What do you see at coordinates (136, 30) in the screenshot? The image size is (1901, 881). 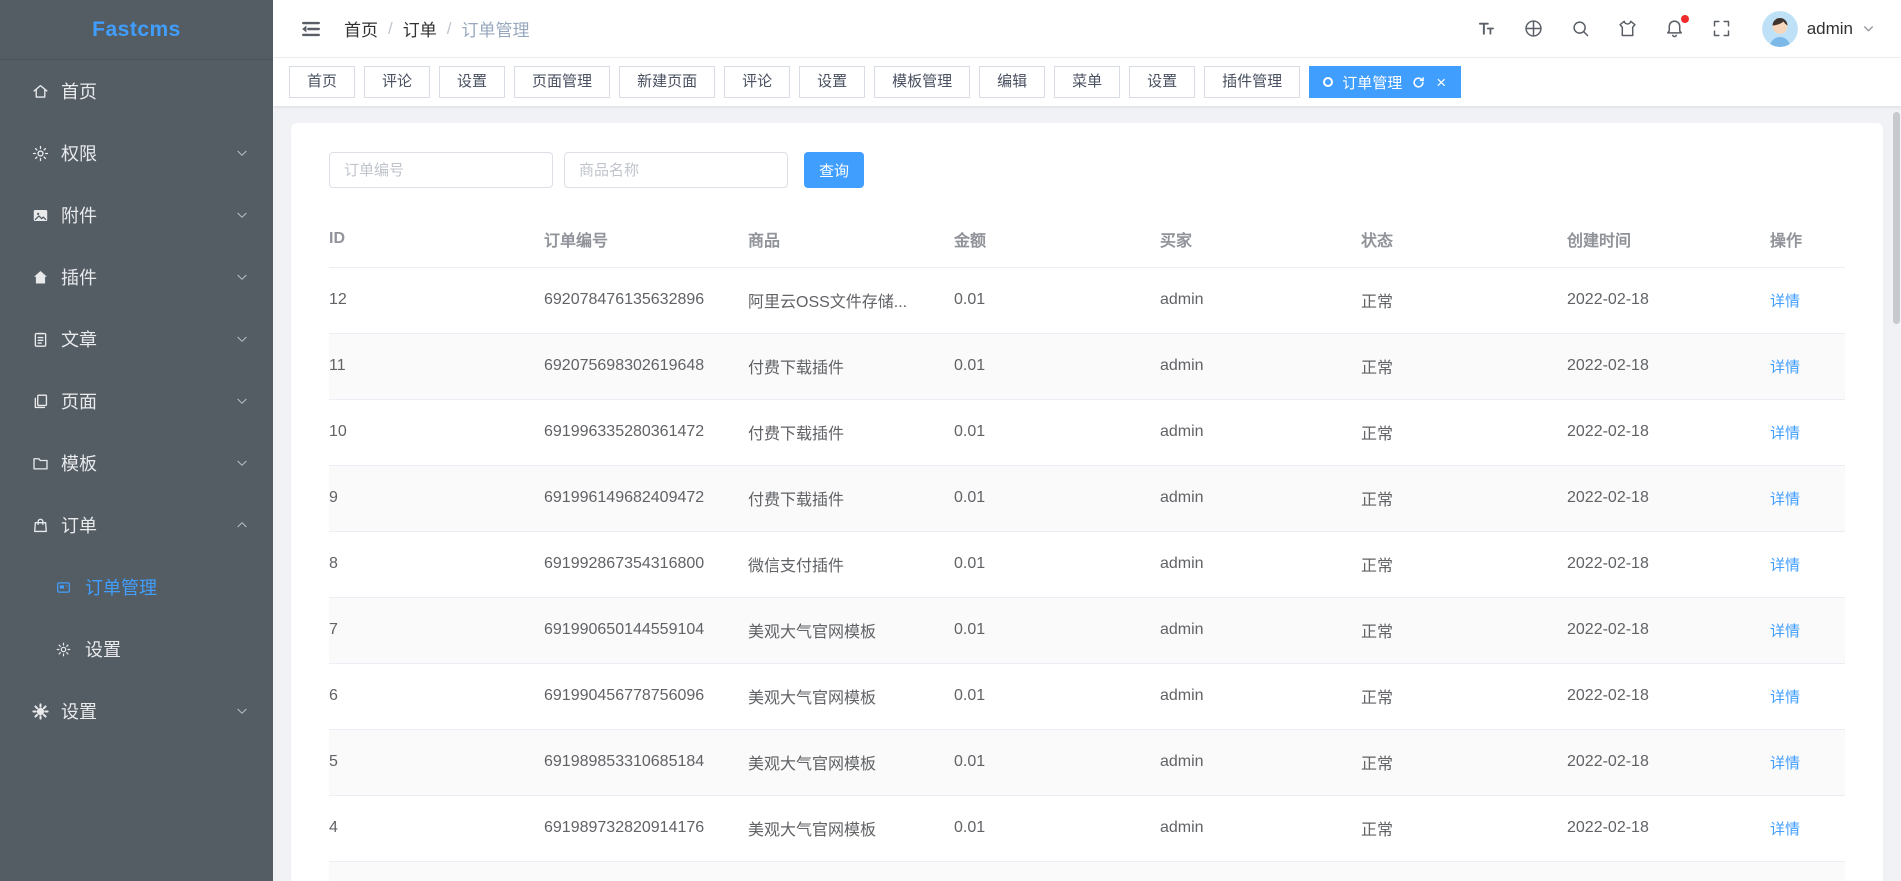 I see `app-logo: Fastcms` at bounding box center [136, 30].